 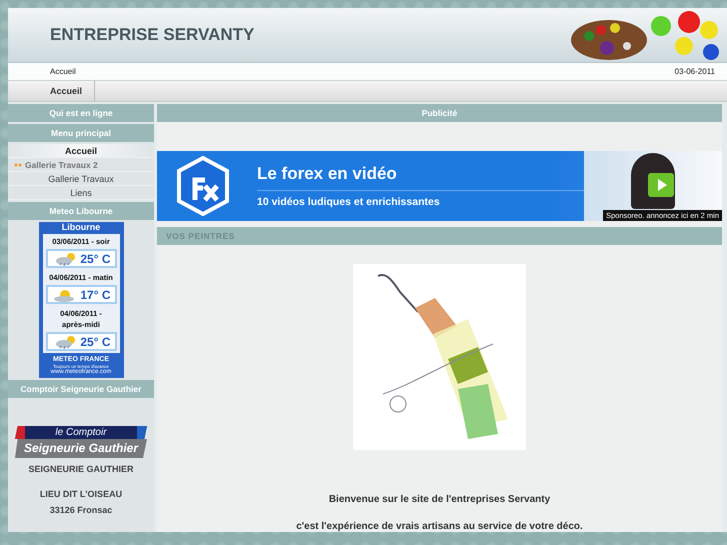 I want to click on date-text: 03-06-2011, so click(x=694, y=71).